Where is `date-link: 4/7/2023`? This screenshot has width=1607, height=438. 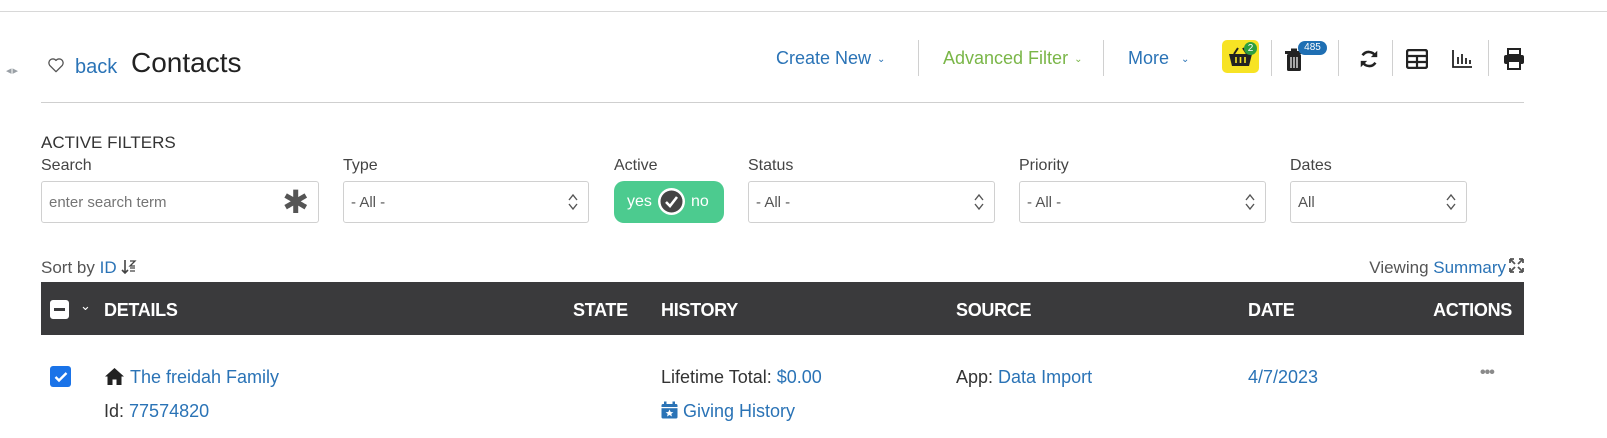
date-link: 4/7/2023 is located at coordinates (1283, 377).